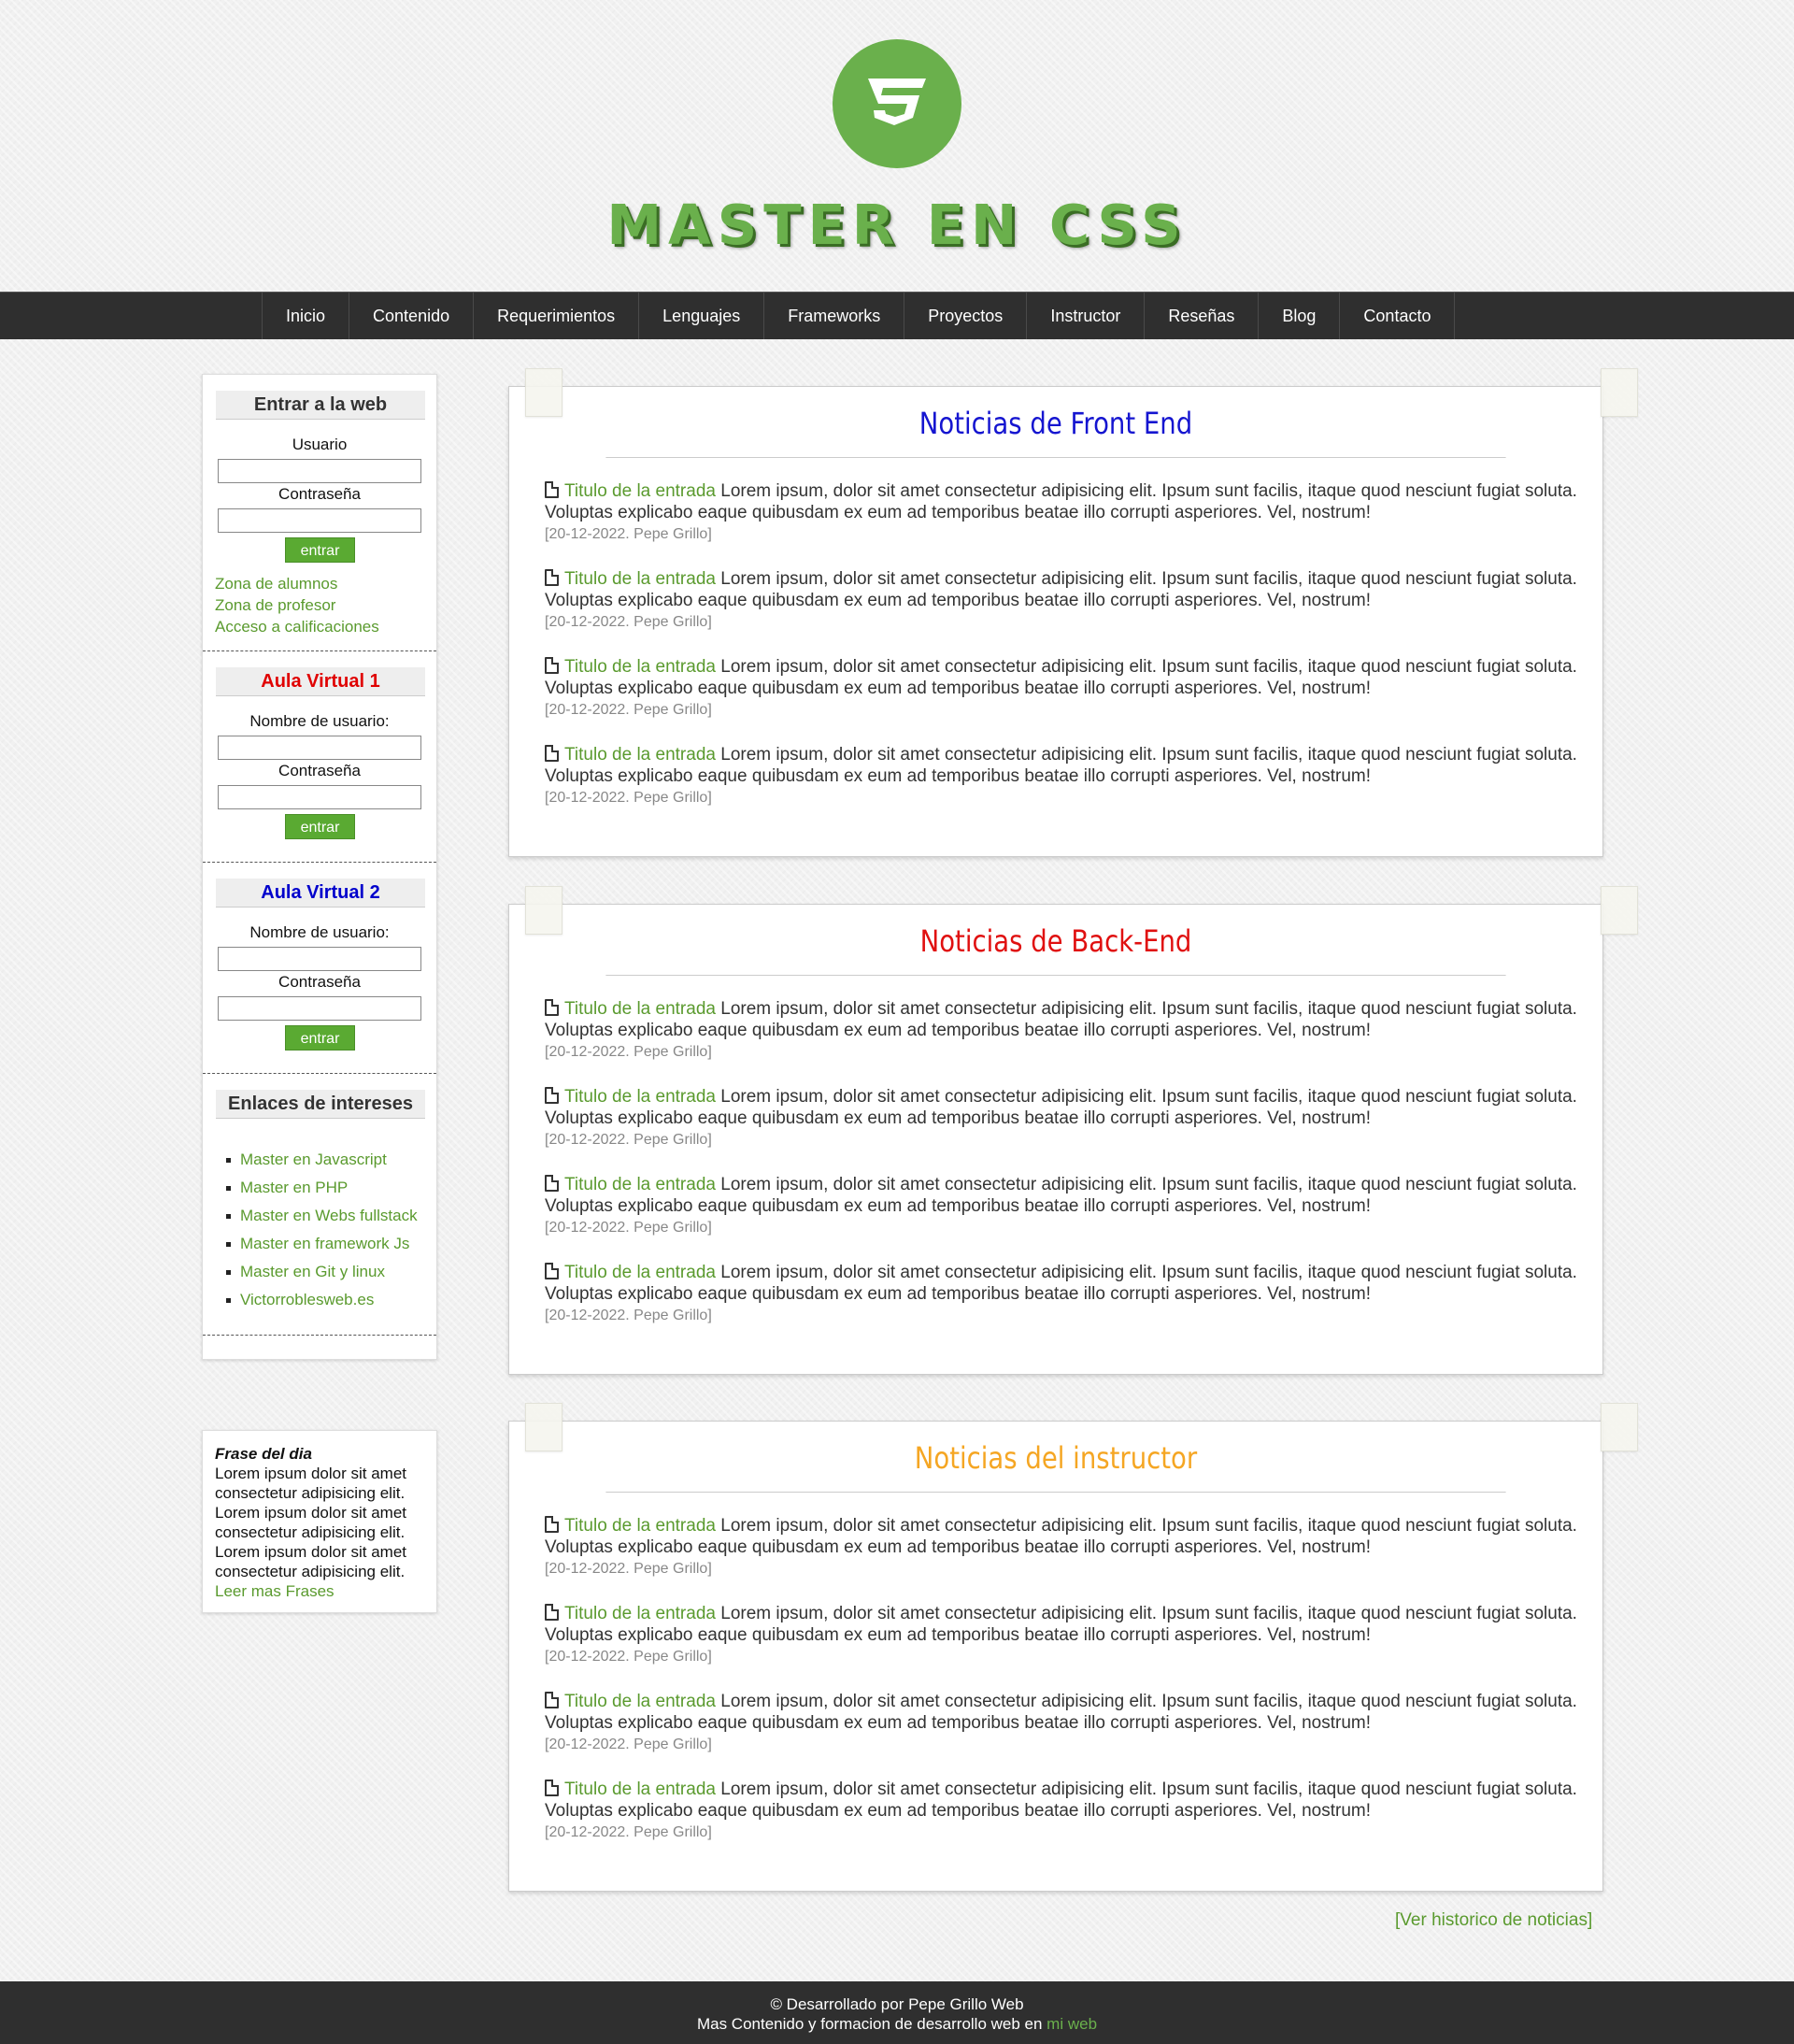  Describe the element at coordinates (320, 681) in the screenshot. I see `aula1-title: Aula Virtual 1` at that location.